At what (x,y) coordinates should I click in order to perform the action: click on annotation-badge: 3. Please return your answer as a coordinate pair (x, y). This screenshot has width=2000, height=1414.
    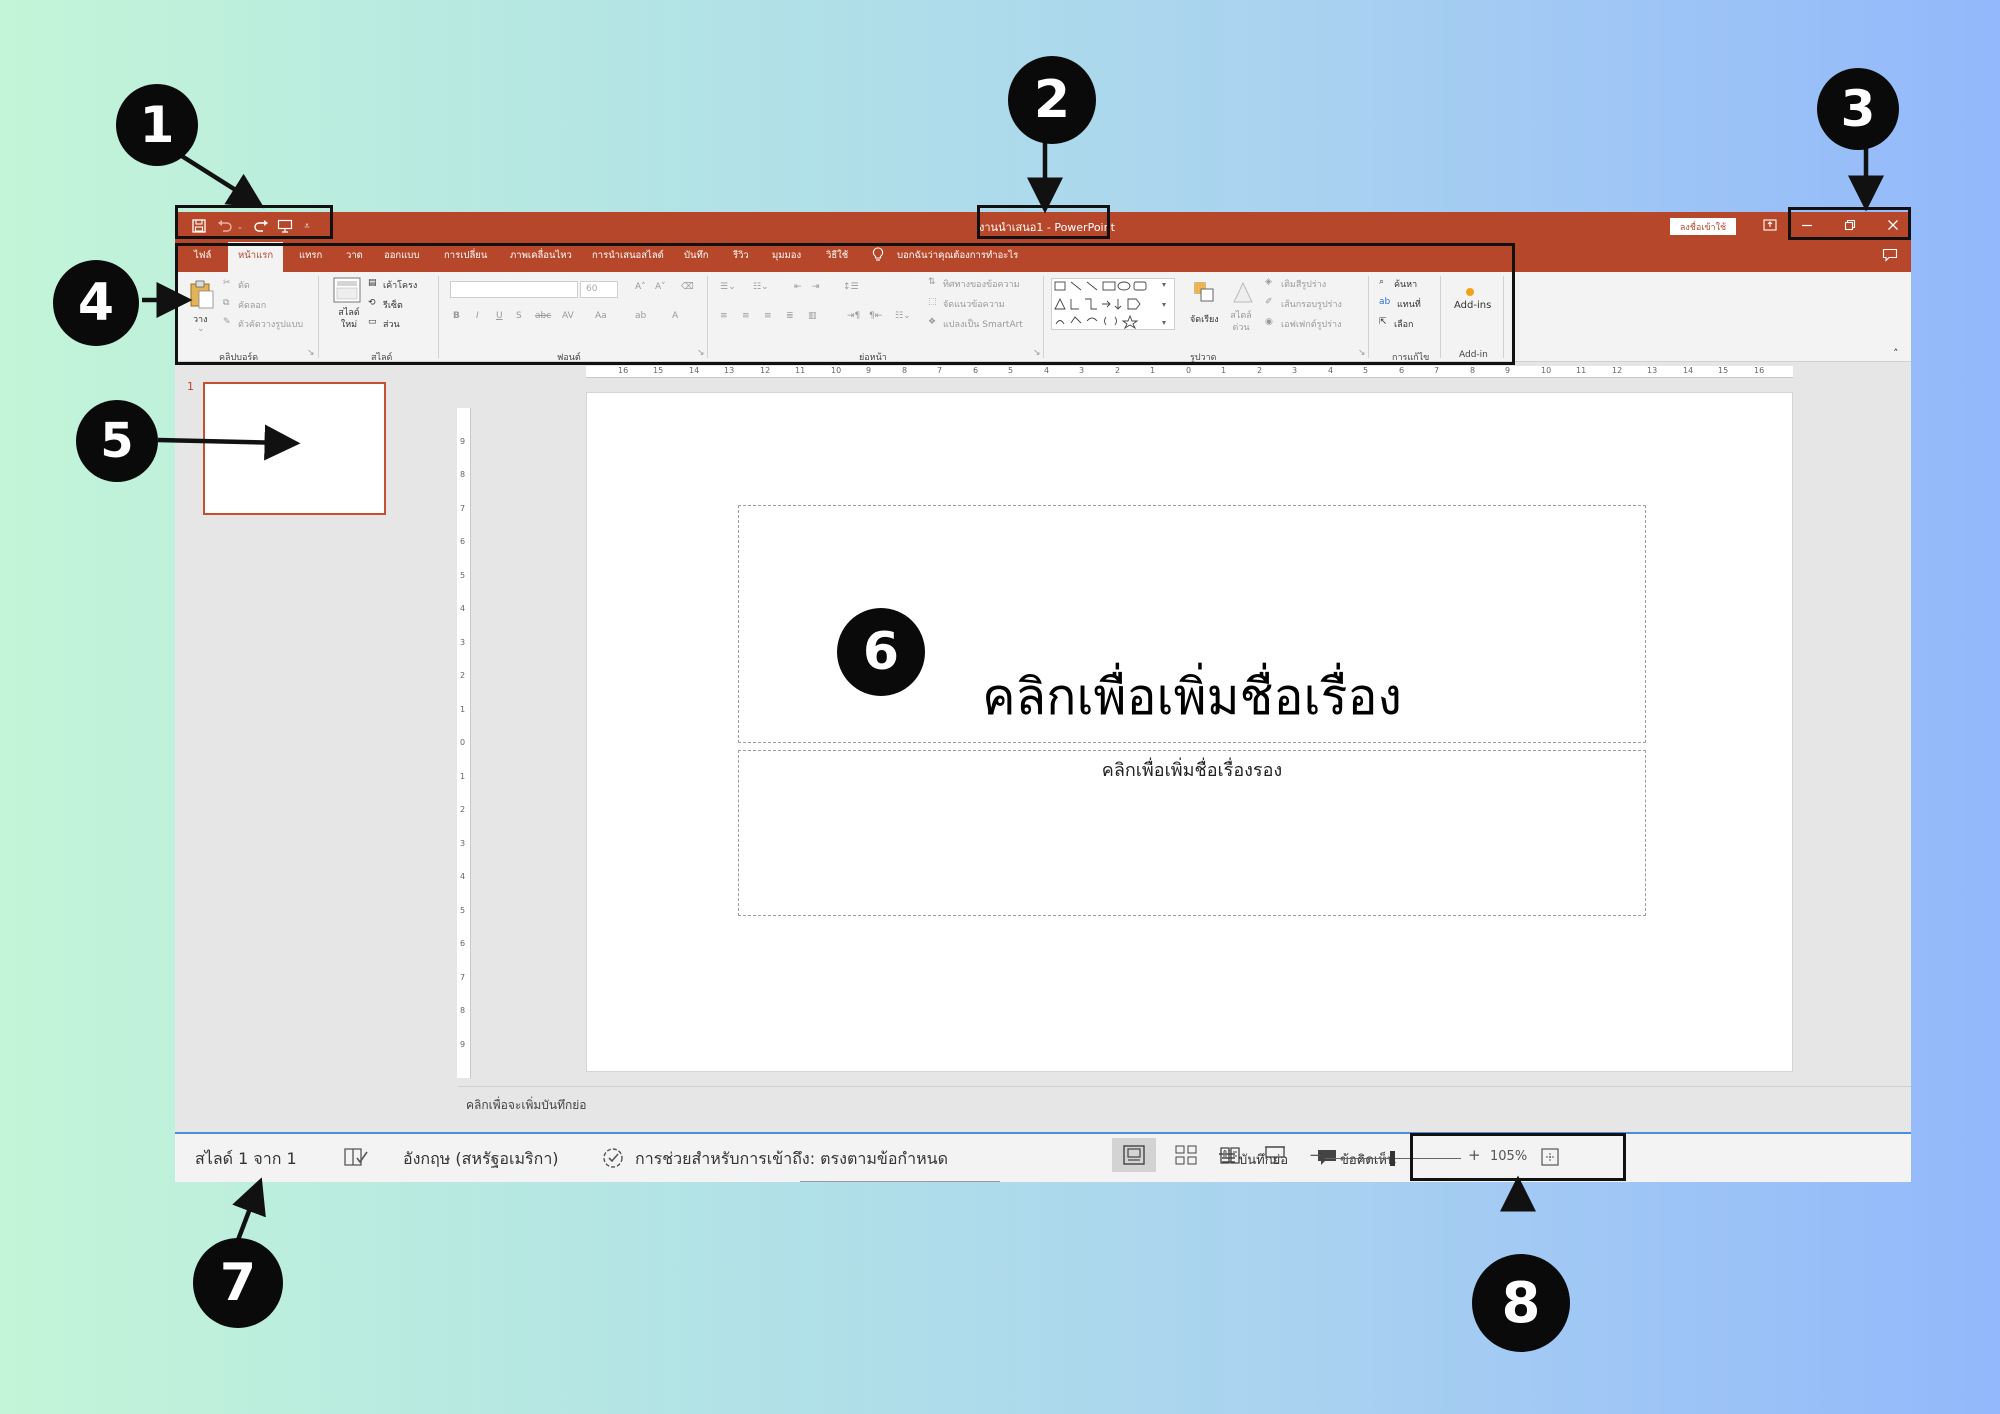
    Looking at the image, I should click on (1858, 109).